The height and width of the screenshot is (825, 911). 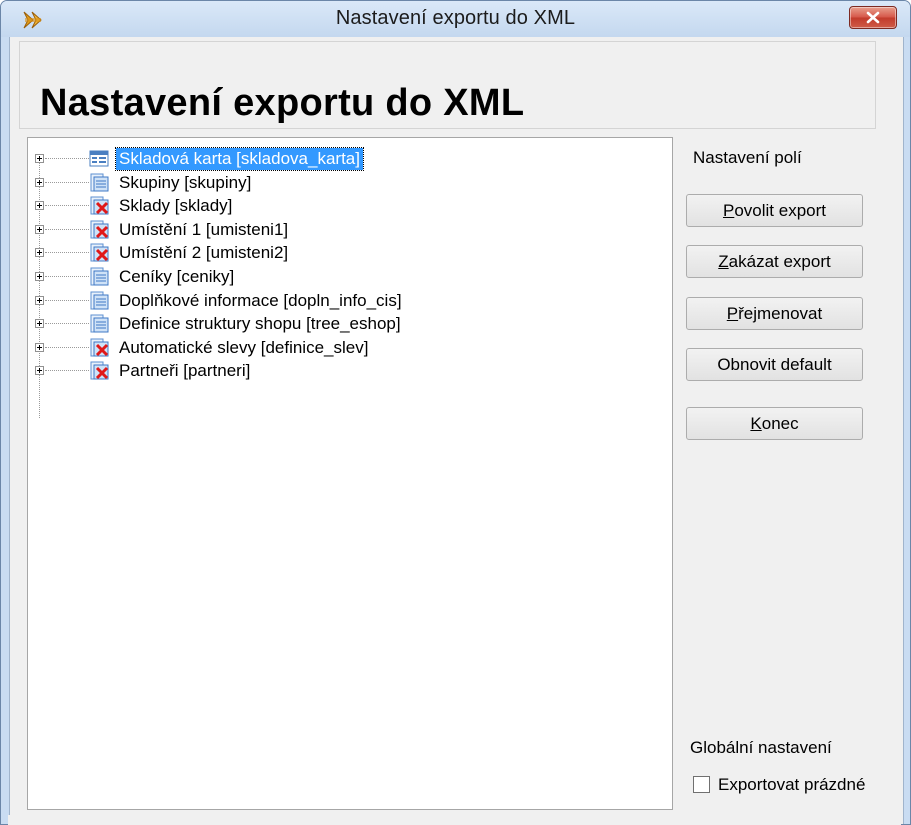 I want to click on disable-export-button: Zakázat export, so click(x=774, y=261).